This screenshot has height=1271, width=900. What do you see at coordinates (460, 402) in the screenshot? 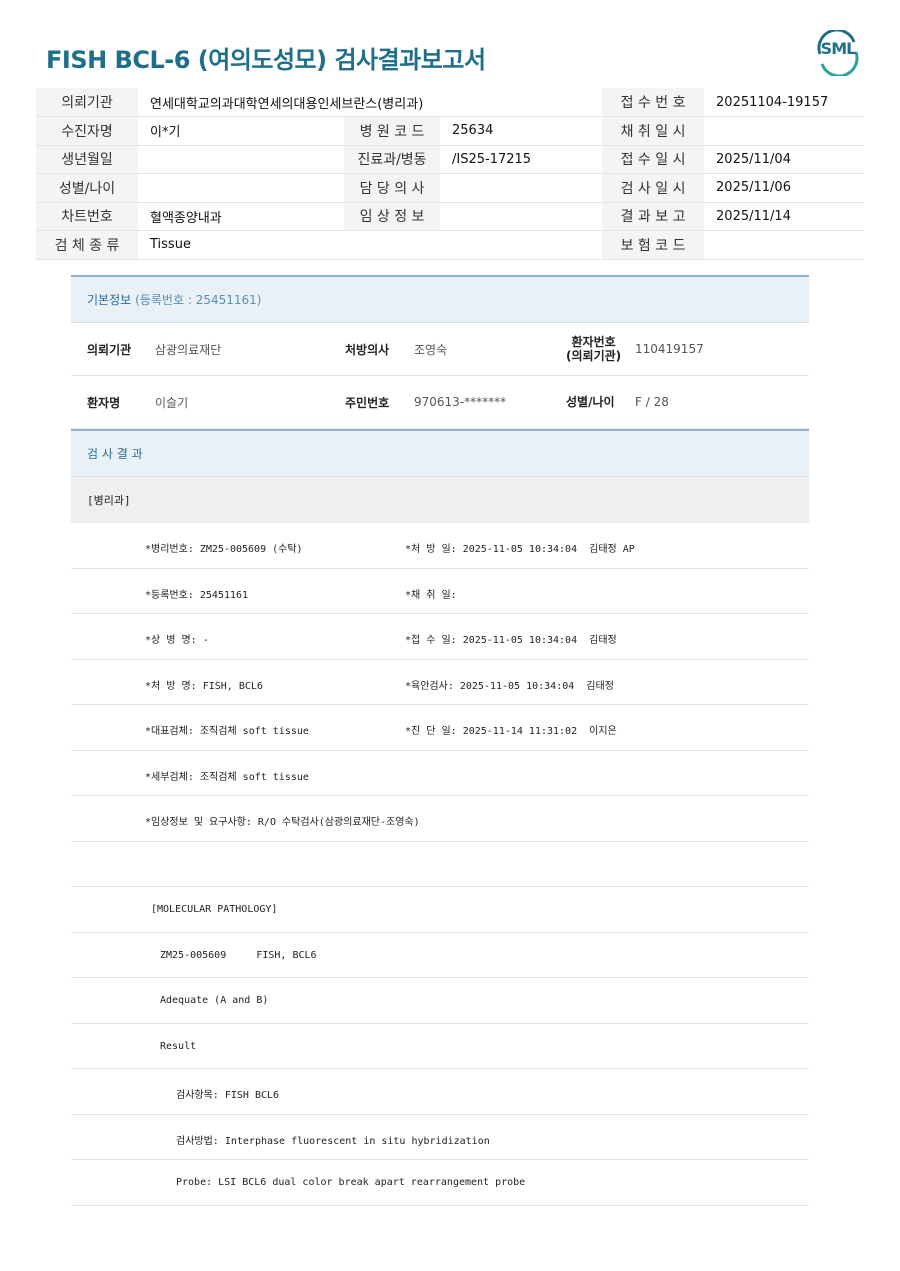
I see `field-value: 970613-*******` at bounding box center [460, 402].